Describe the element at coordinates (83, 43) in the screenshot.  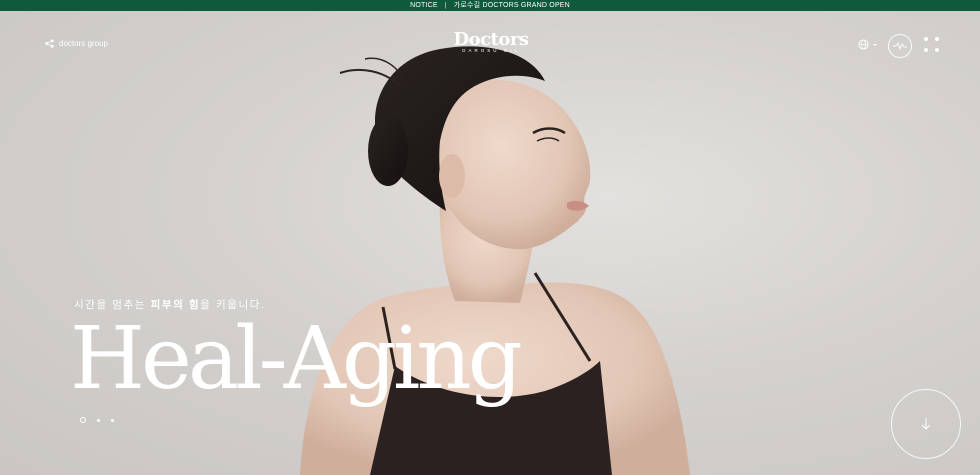
I see `group-link-label: doctors group` at that location.